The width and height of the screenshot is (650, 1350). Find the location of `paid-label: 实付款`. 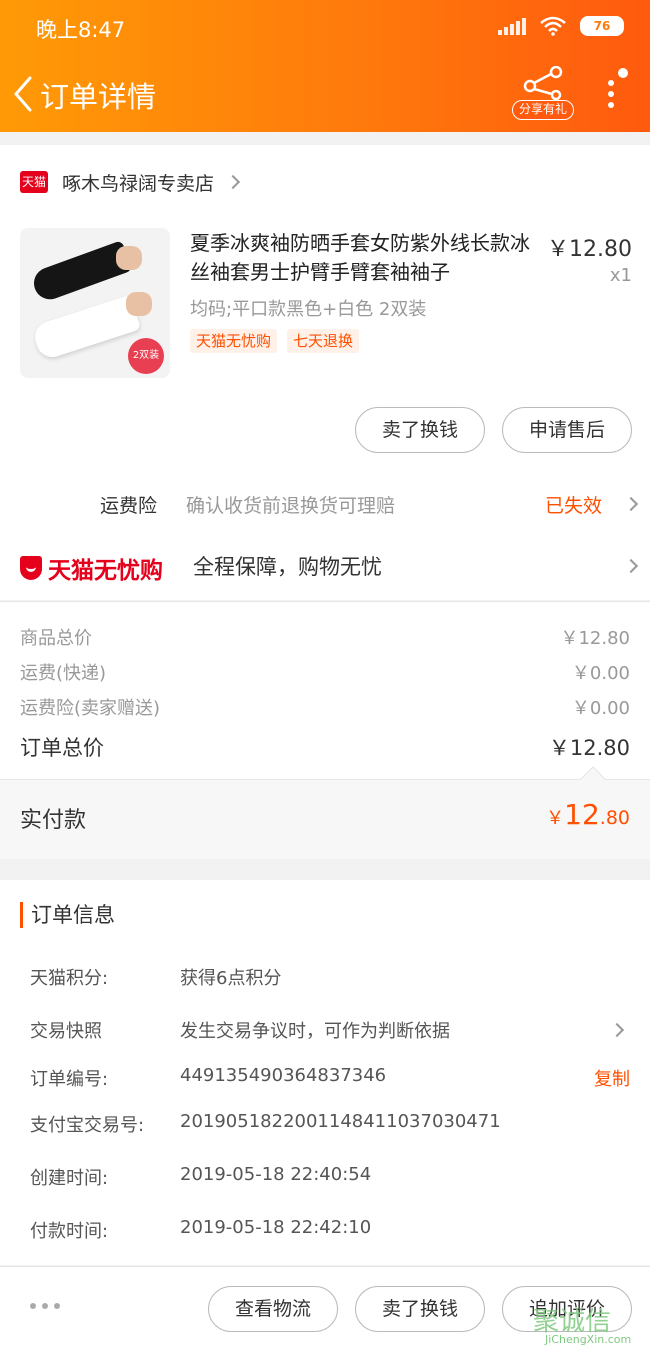

paid-label: 实付款 is located at coordinates (53, 820).